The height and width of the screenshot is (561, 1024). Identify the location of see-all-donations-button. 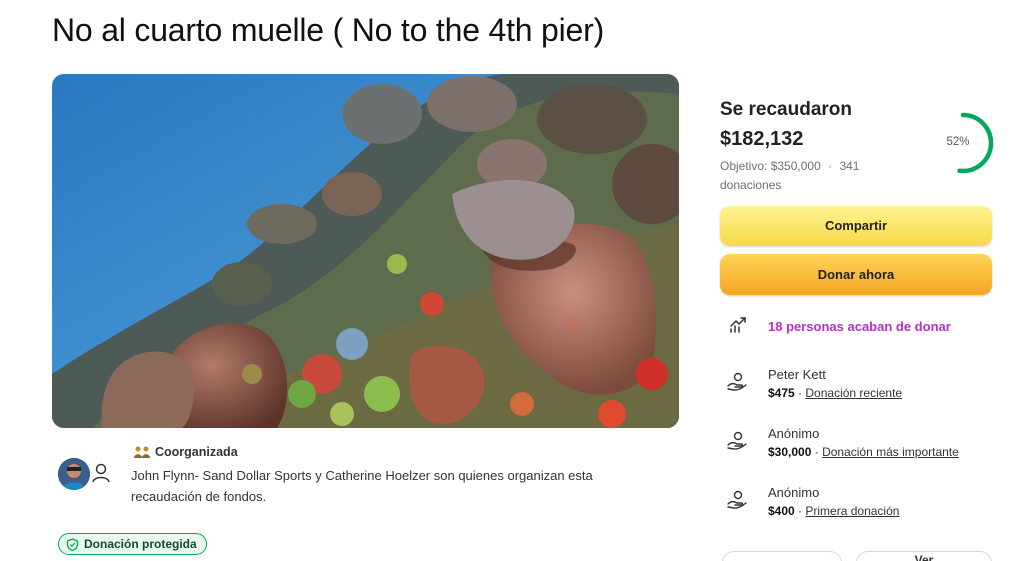
(782, 556).